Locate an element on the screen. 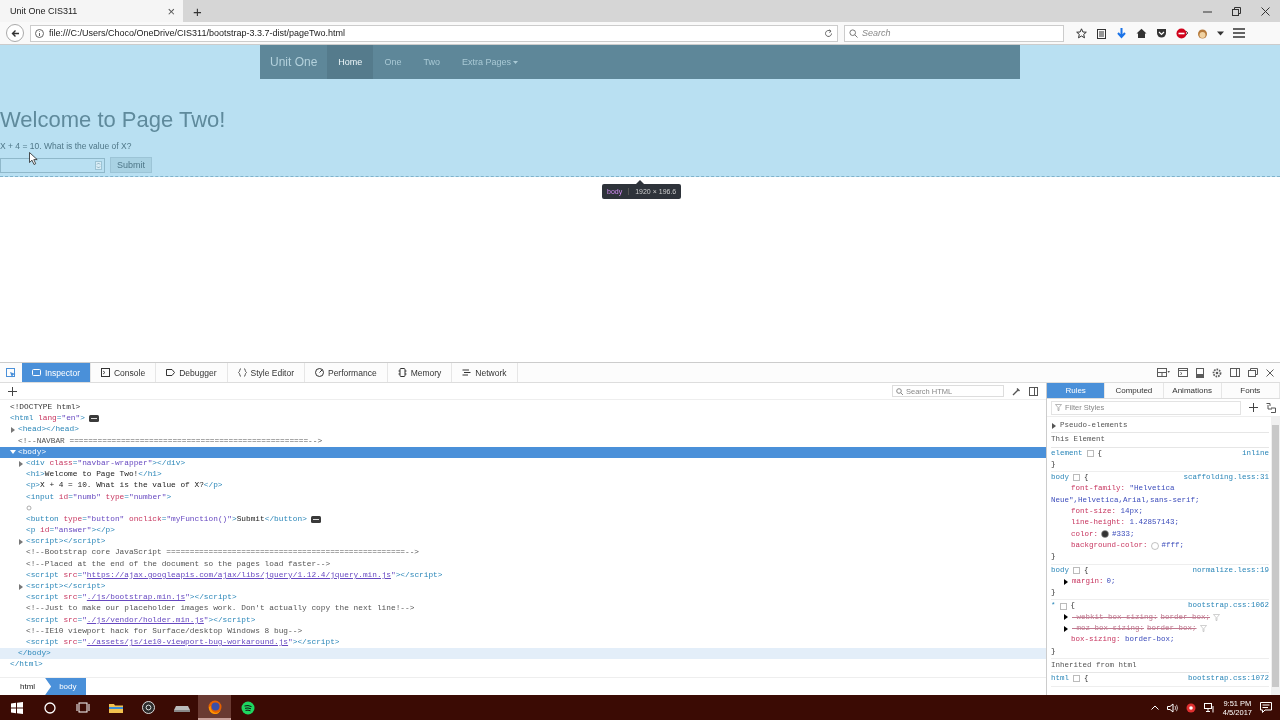 The image size is (1280, 720). record-icon is located at coordinates (1190, 707).